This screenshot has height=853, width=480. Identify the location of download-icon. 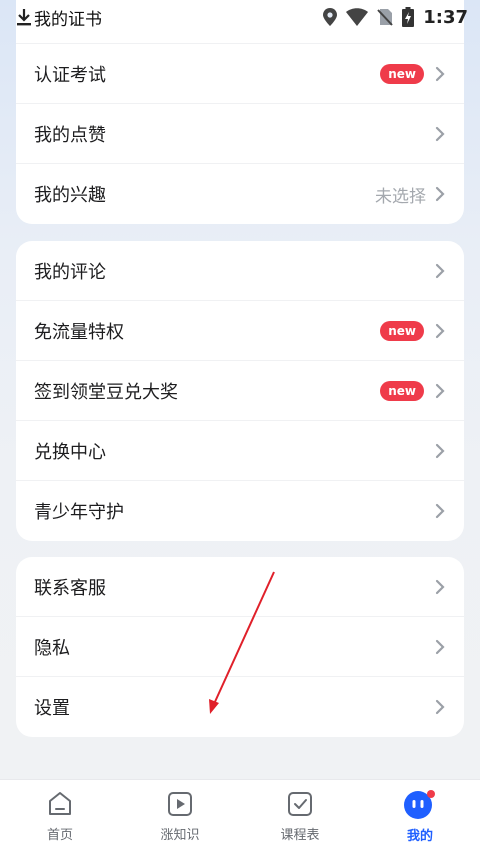
(24, 17).